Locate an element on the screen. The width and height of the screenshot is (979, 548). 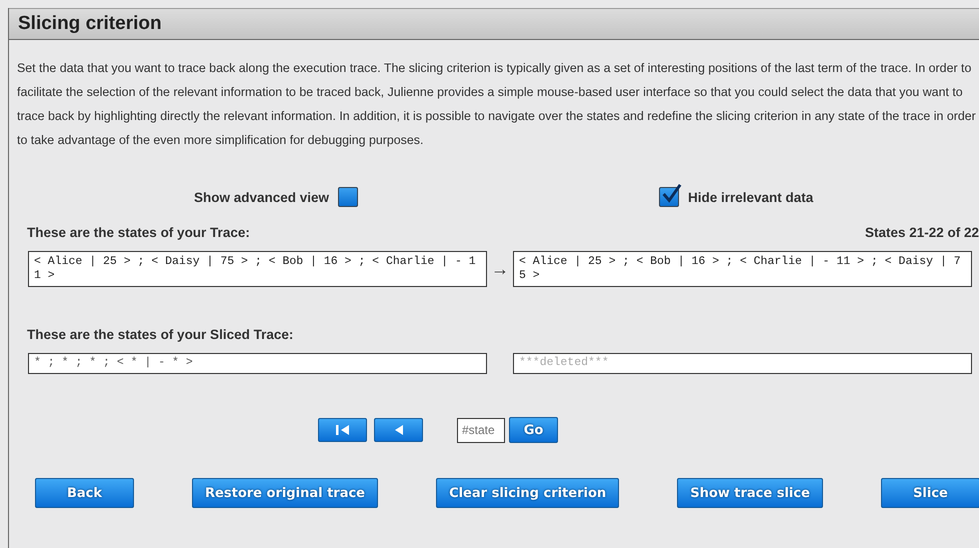
panel-title: Slicing criterion is located at coordinates (90, 24).